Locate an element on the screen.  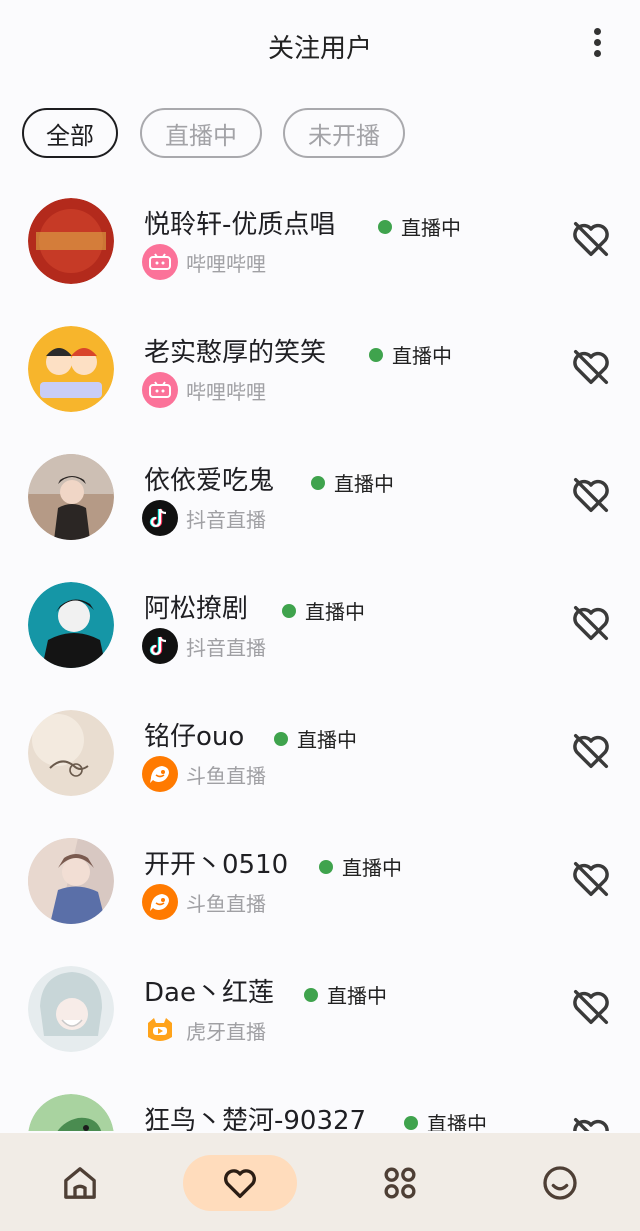
user-name: 阿松撩剧 is located at coordinates (196, 609).